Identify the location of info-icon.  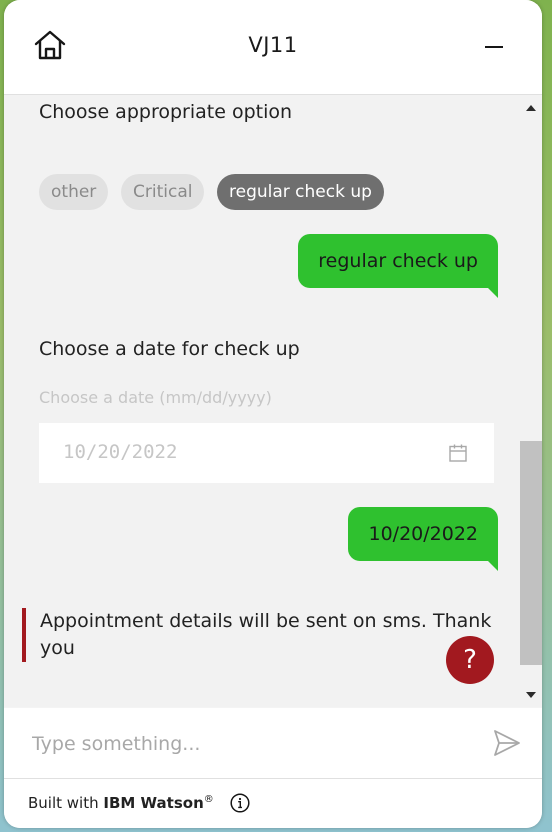
(240, 803).